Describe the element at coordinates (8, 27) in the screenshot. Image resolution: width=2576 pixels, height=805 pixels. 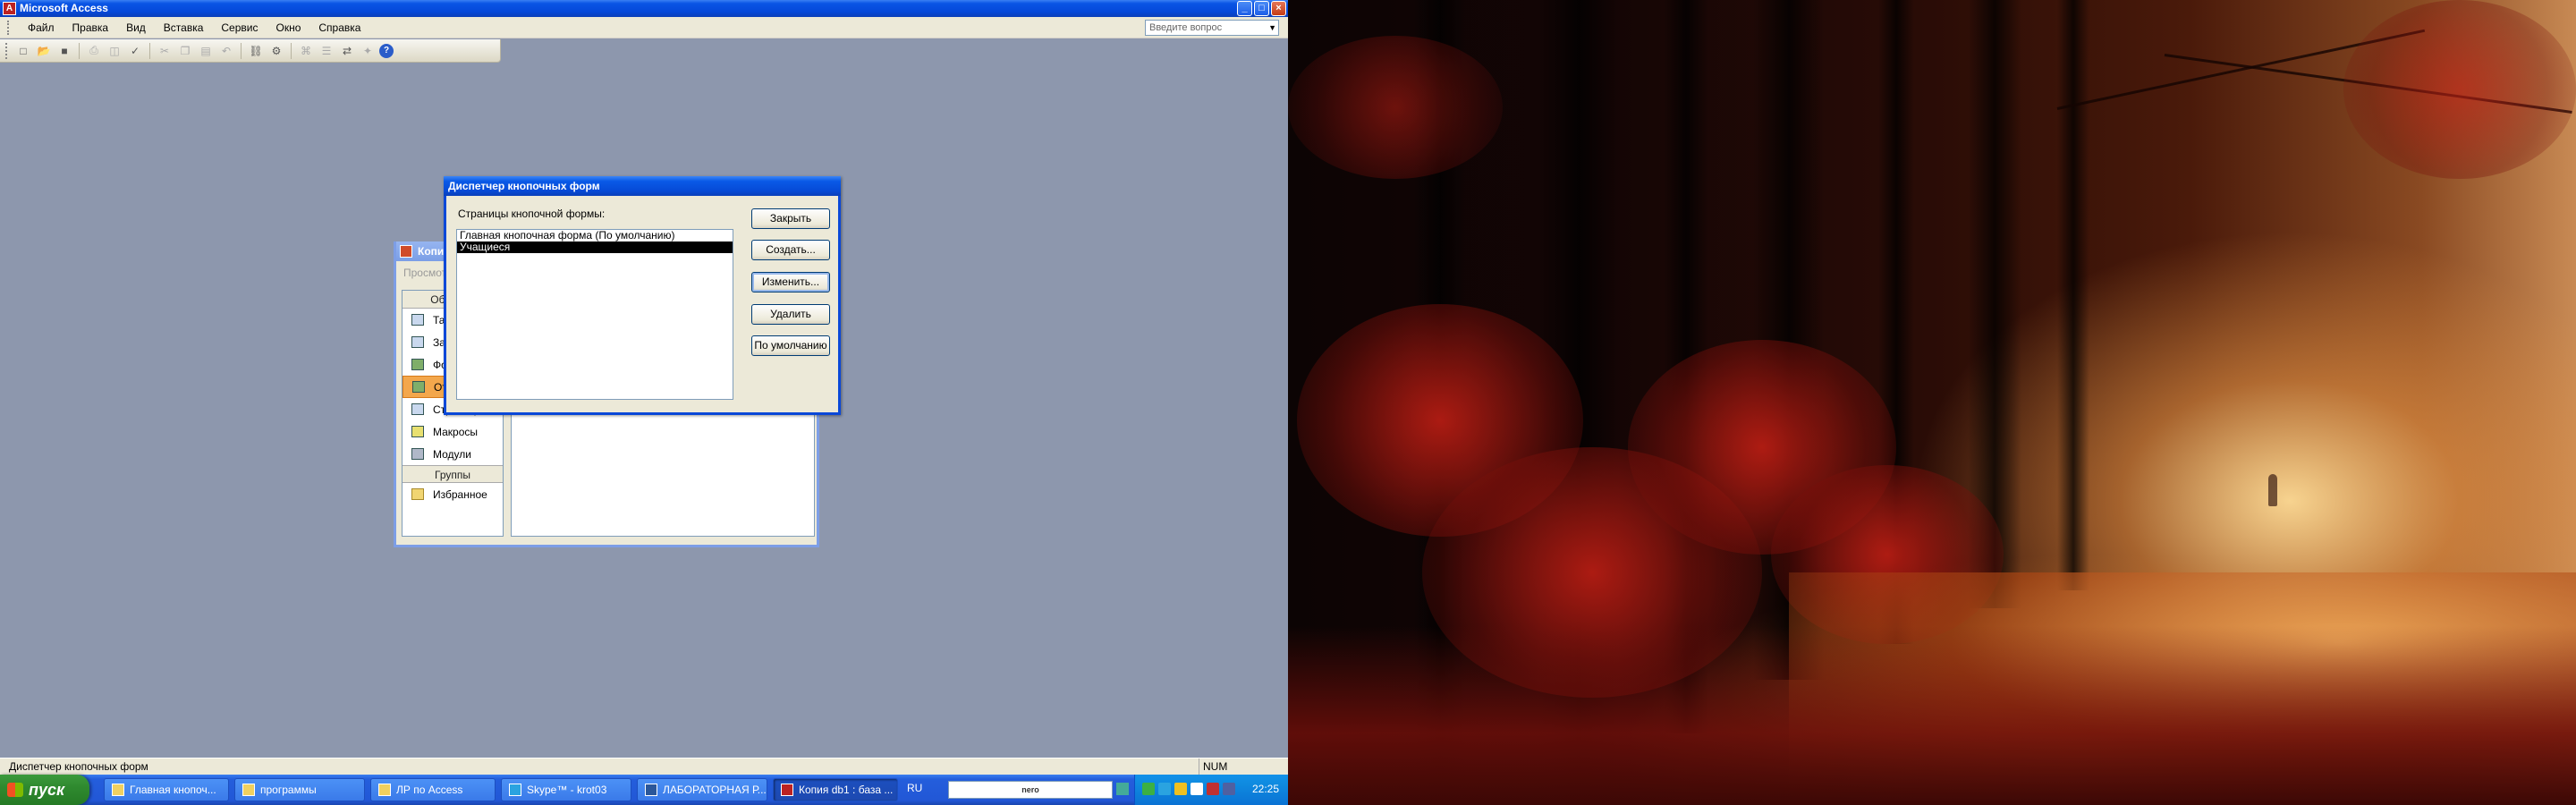
I see `menu-grip` at that location.